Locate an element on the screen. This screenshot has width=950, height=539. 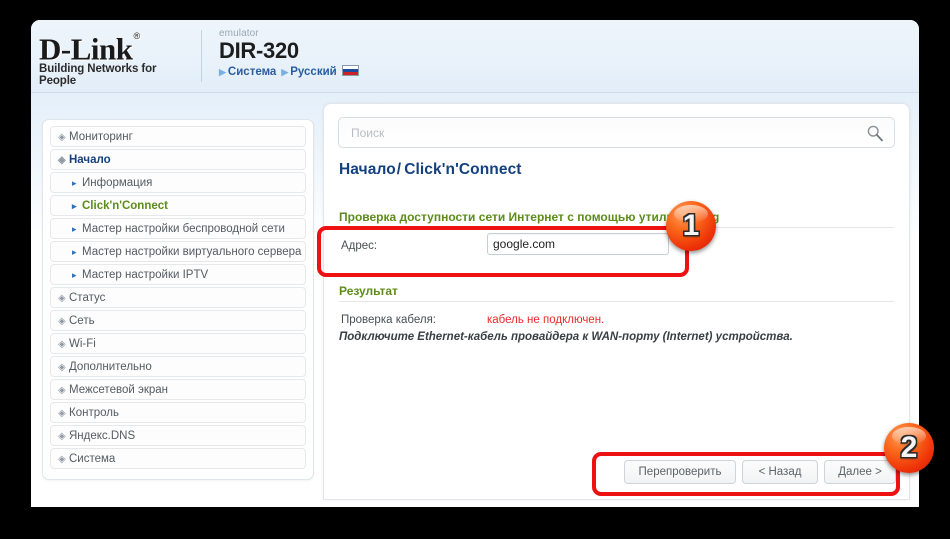
sidebar-item-7: ◈ Статус is located at coordinates (178, 297).